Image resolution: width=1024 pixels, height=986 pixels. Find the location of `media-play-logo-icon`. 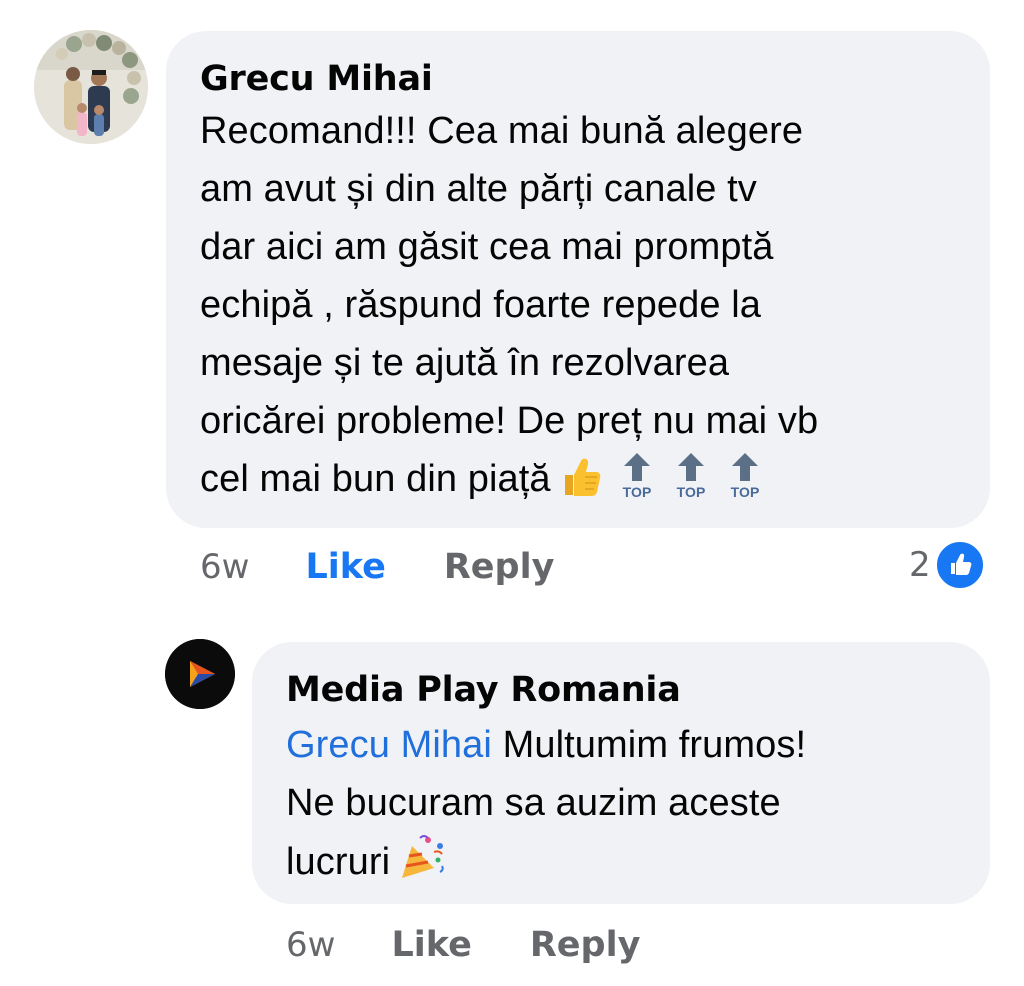

media-play-logo-icon is located at coordinates (200, 674).